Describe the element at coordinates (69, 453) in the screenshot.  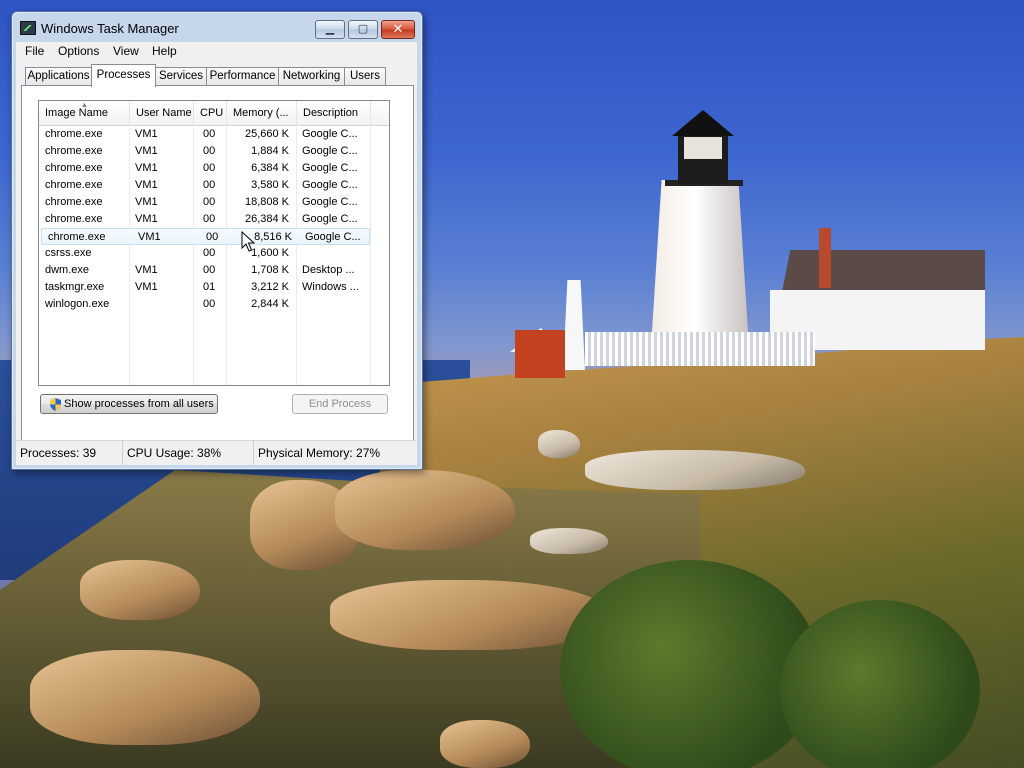
I see `status-process-count: Processes: 39` at that location.